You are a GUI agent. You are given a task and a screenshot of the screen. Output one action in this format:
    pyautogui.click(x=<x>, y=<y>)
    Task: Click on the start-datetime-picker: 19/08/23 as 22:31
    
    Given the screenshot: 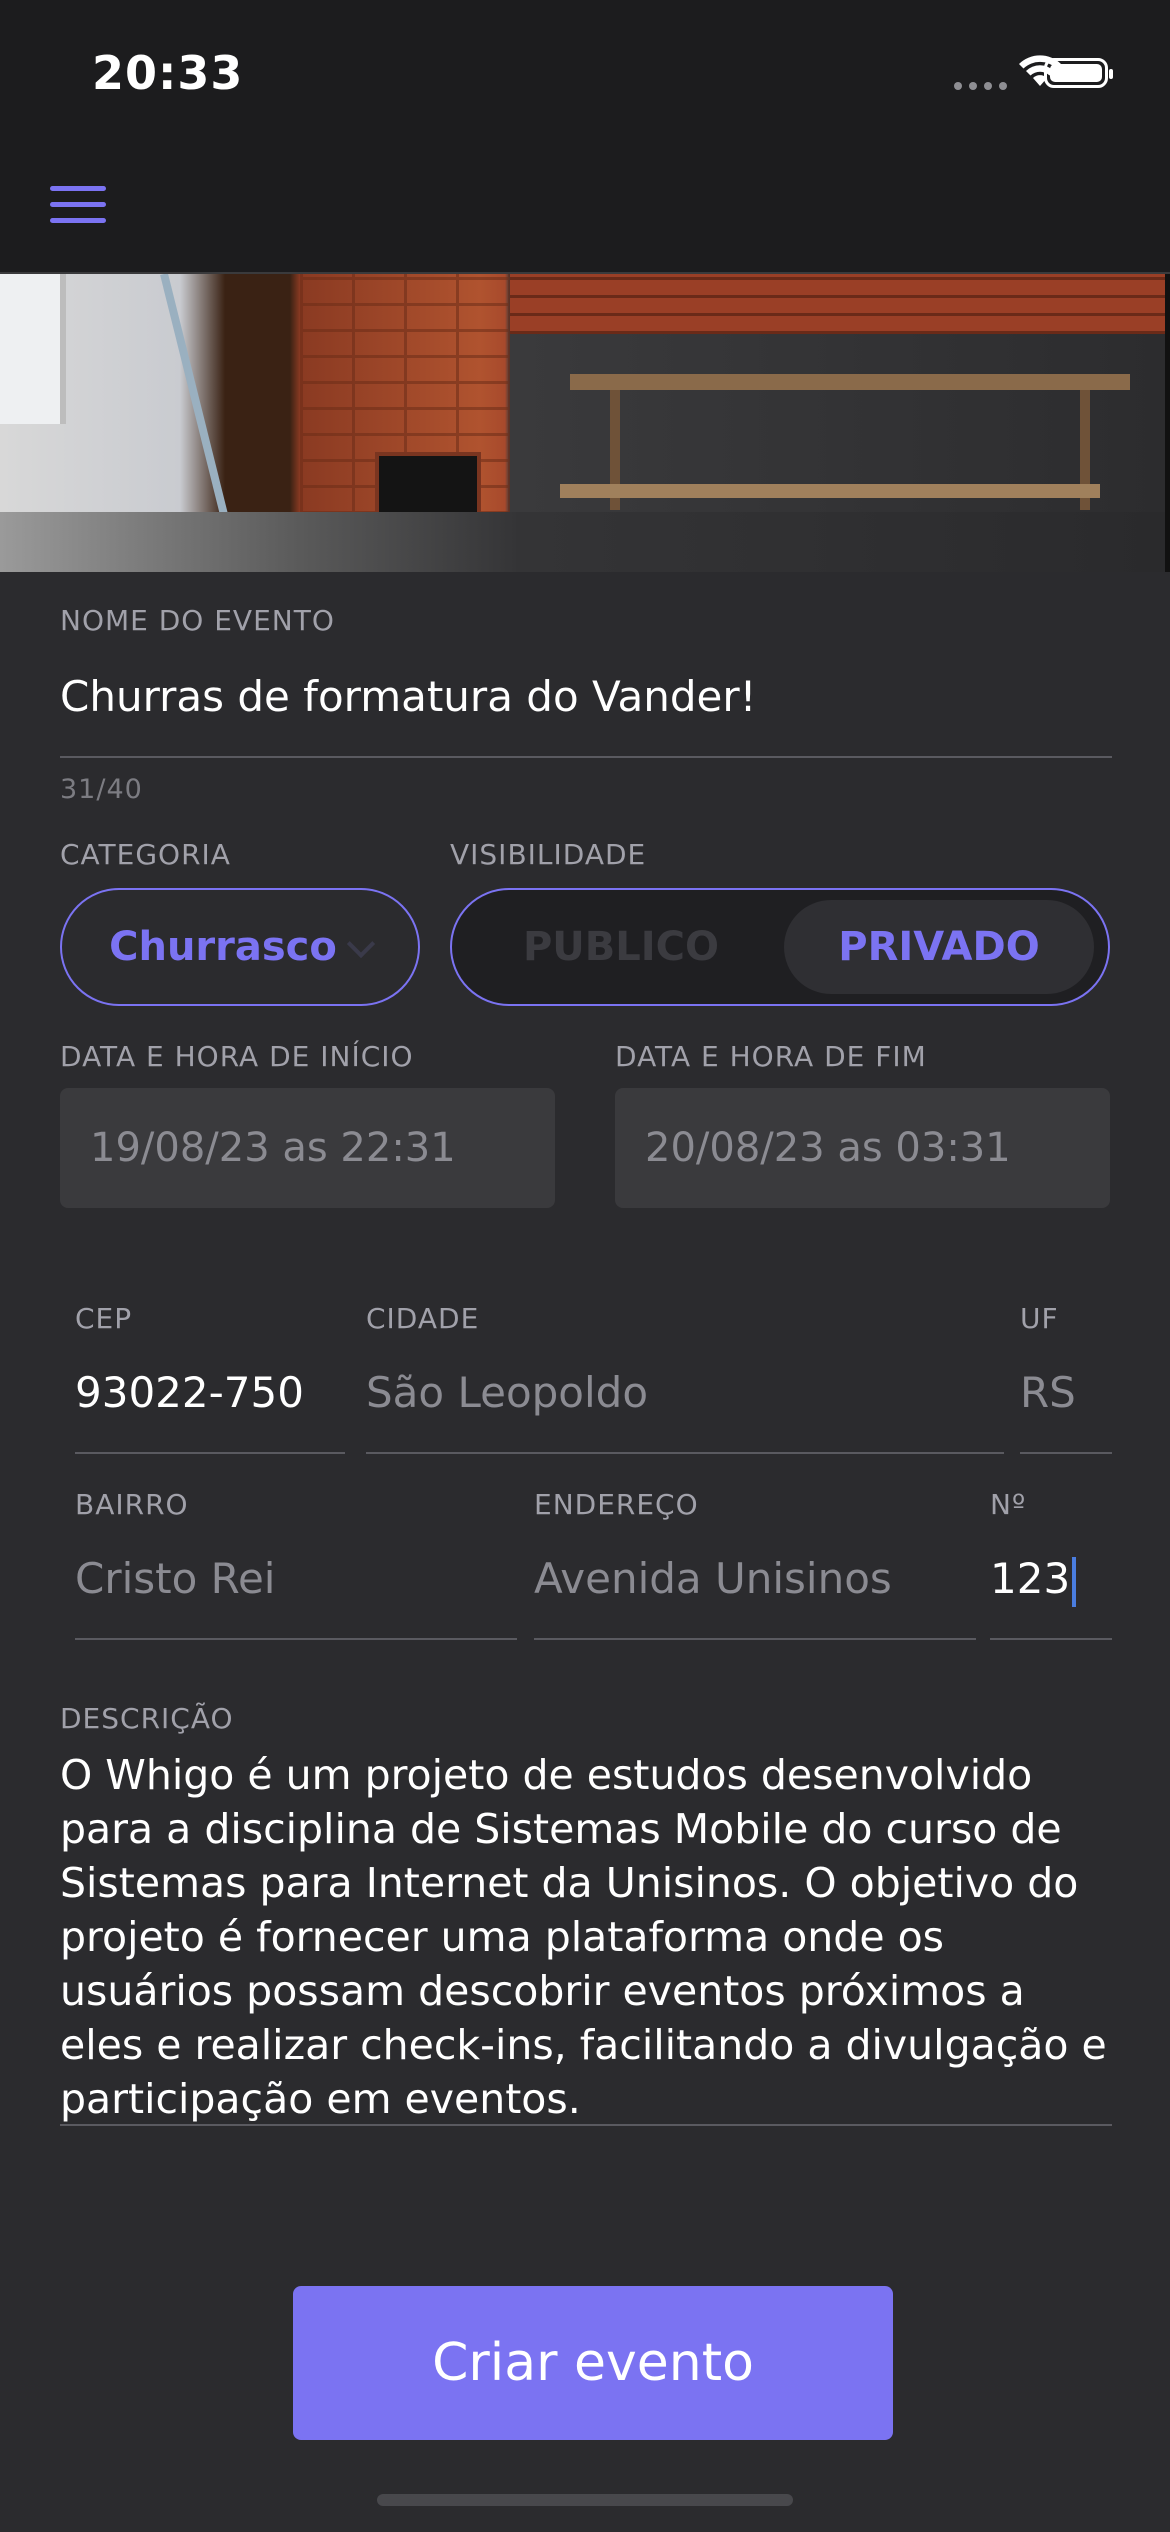 What is the action you would take?
    pyautogui.click(x=307, y=1148)
    